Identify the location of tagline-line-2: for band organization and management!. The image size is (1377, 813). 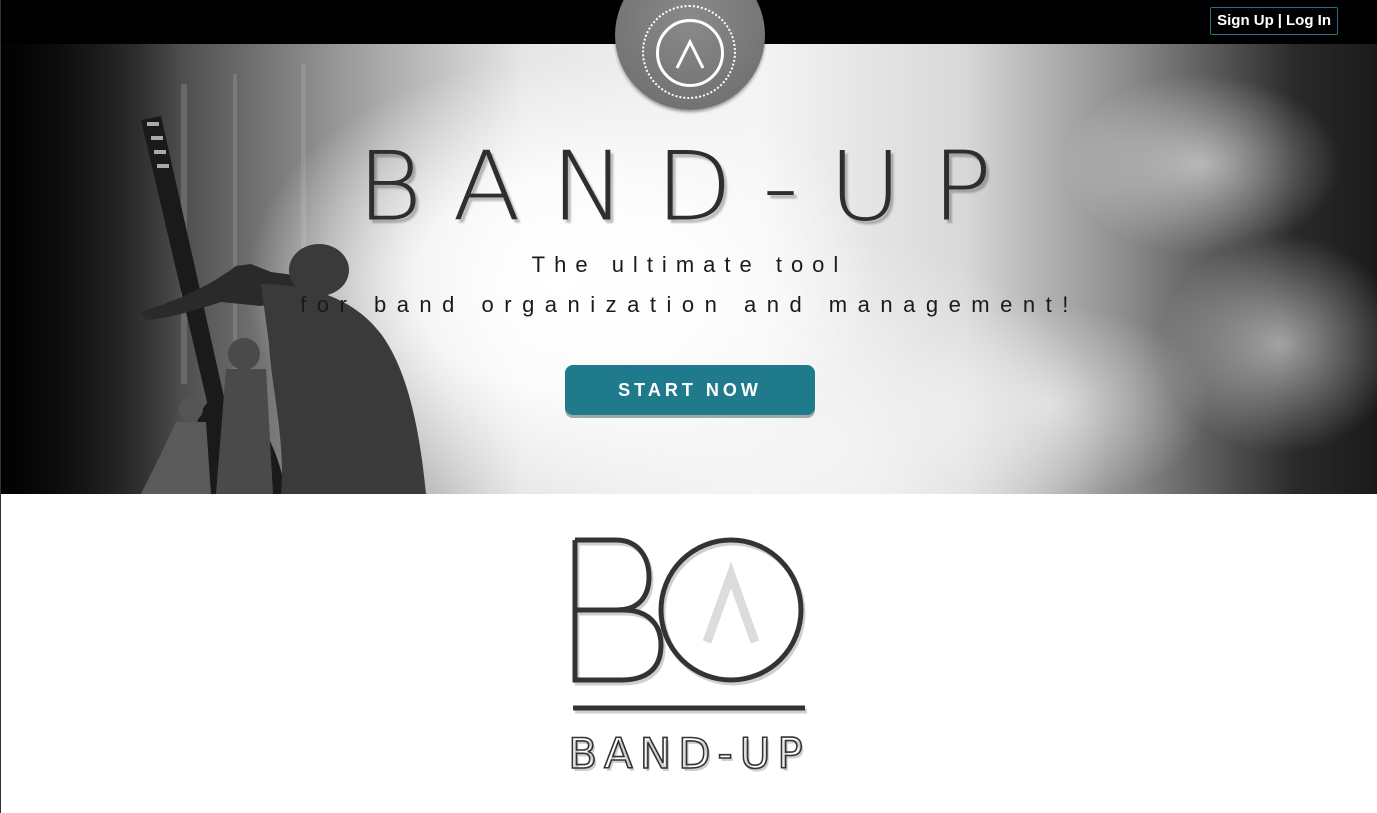
(689, 304).